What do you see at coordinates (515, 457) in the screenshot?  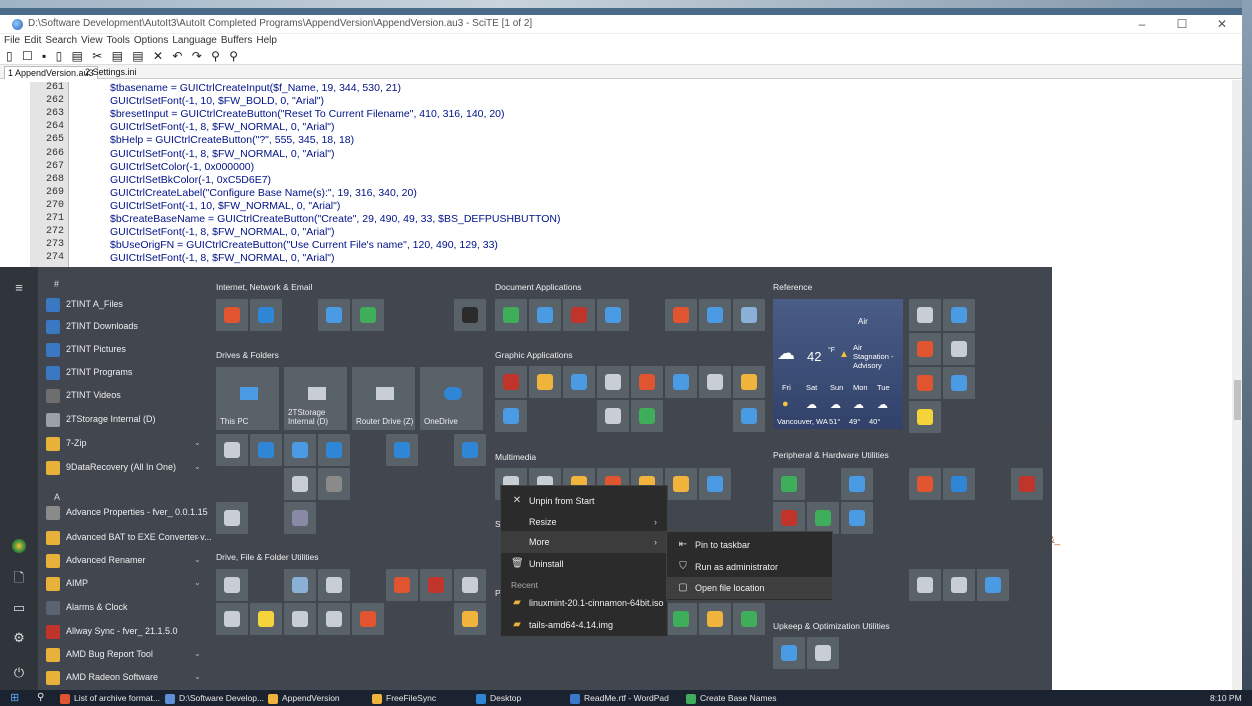 I see `group-multimedia: Multimedia` at bounding box center [515, 457].